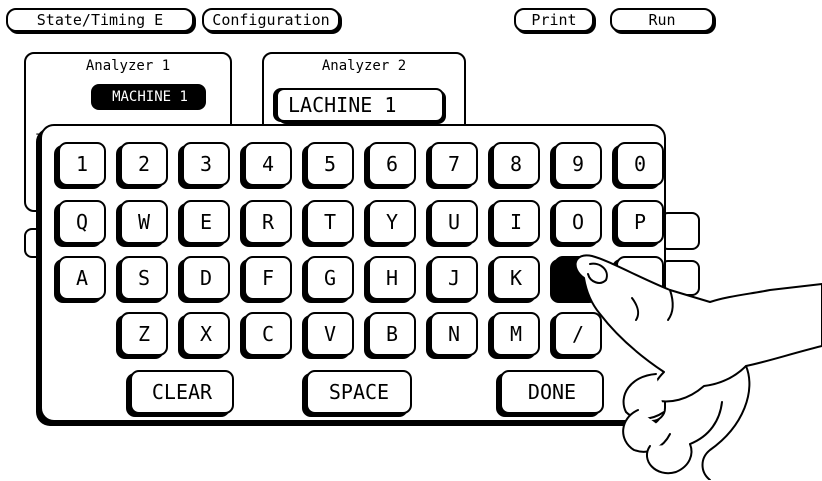 The width and height of the screenshot is (822, 481). What do you see at coordinates (698, 367) in the screenshot?
I see `pointing-hand-icon` at bounding box center [698, 367].